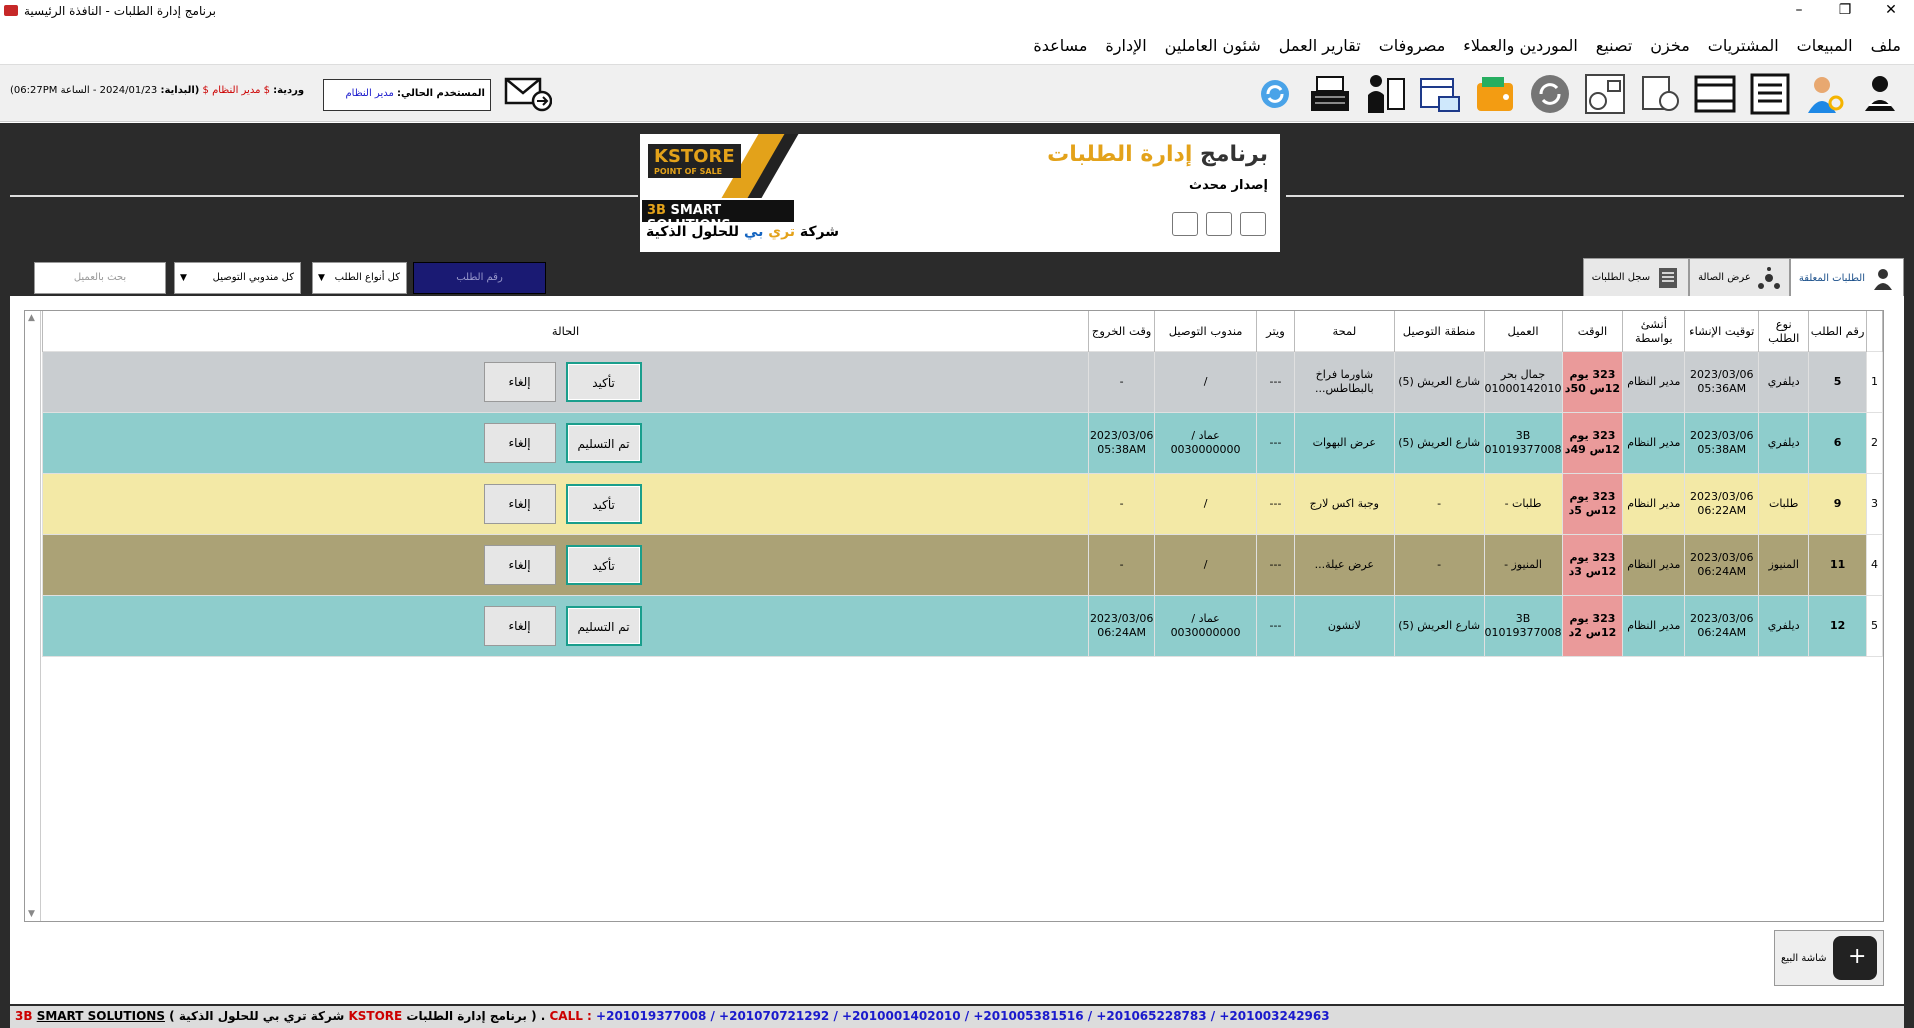  I want to click on menu-work-reports: تقارير العمل, so click(1320, 45).